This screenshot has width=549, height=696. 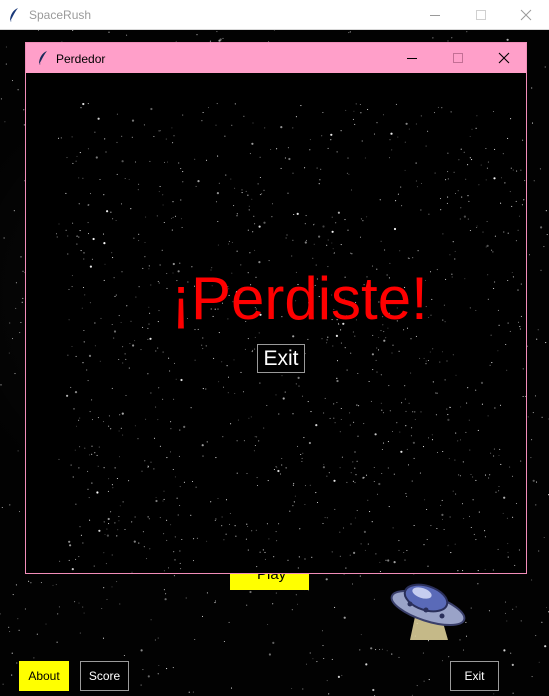 I want to click on dialog-titlebar: Perdedor, so click(x=276, y=58).